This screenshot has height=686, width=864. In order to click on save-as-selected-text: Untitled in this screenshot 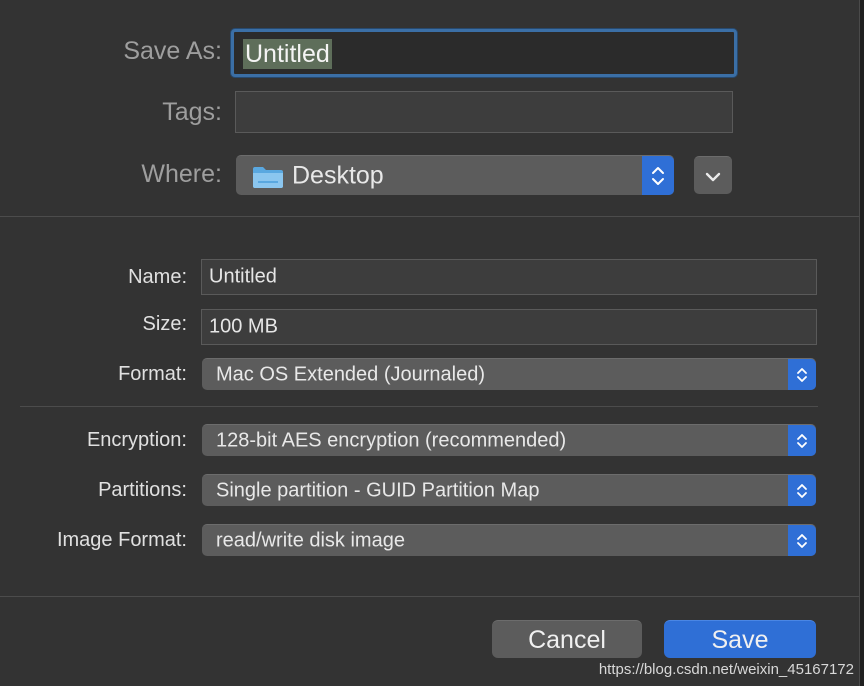, I will do `click(287, 54)`.